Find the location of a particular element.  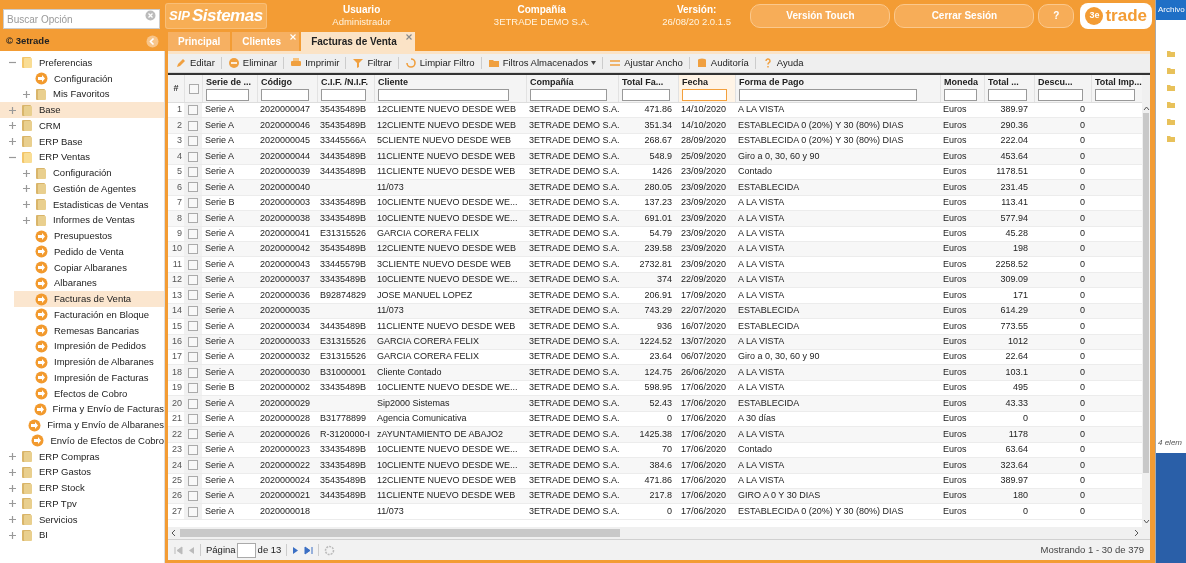

tree-item: Impresión de Albaranes is located at coordinates (89, 362).